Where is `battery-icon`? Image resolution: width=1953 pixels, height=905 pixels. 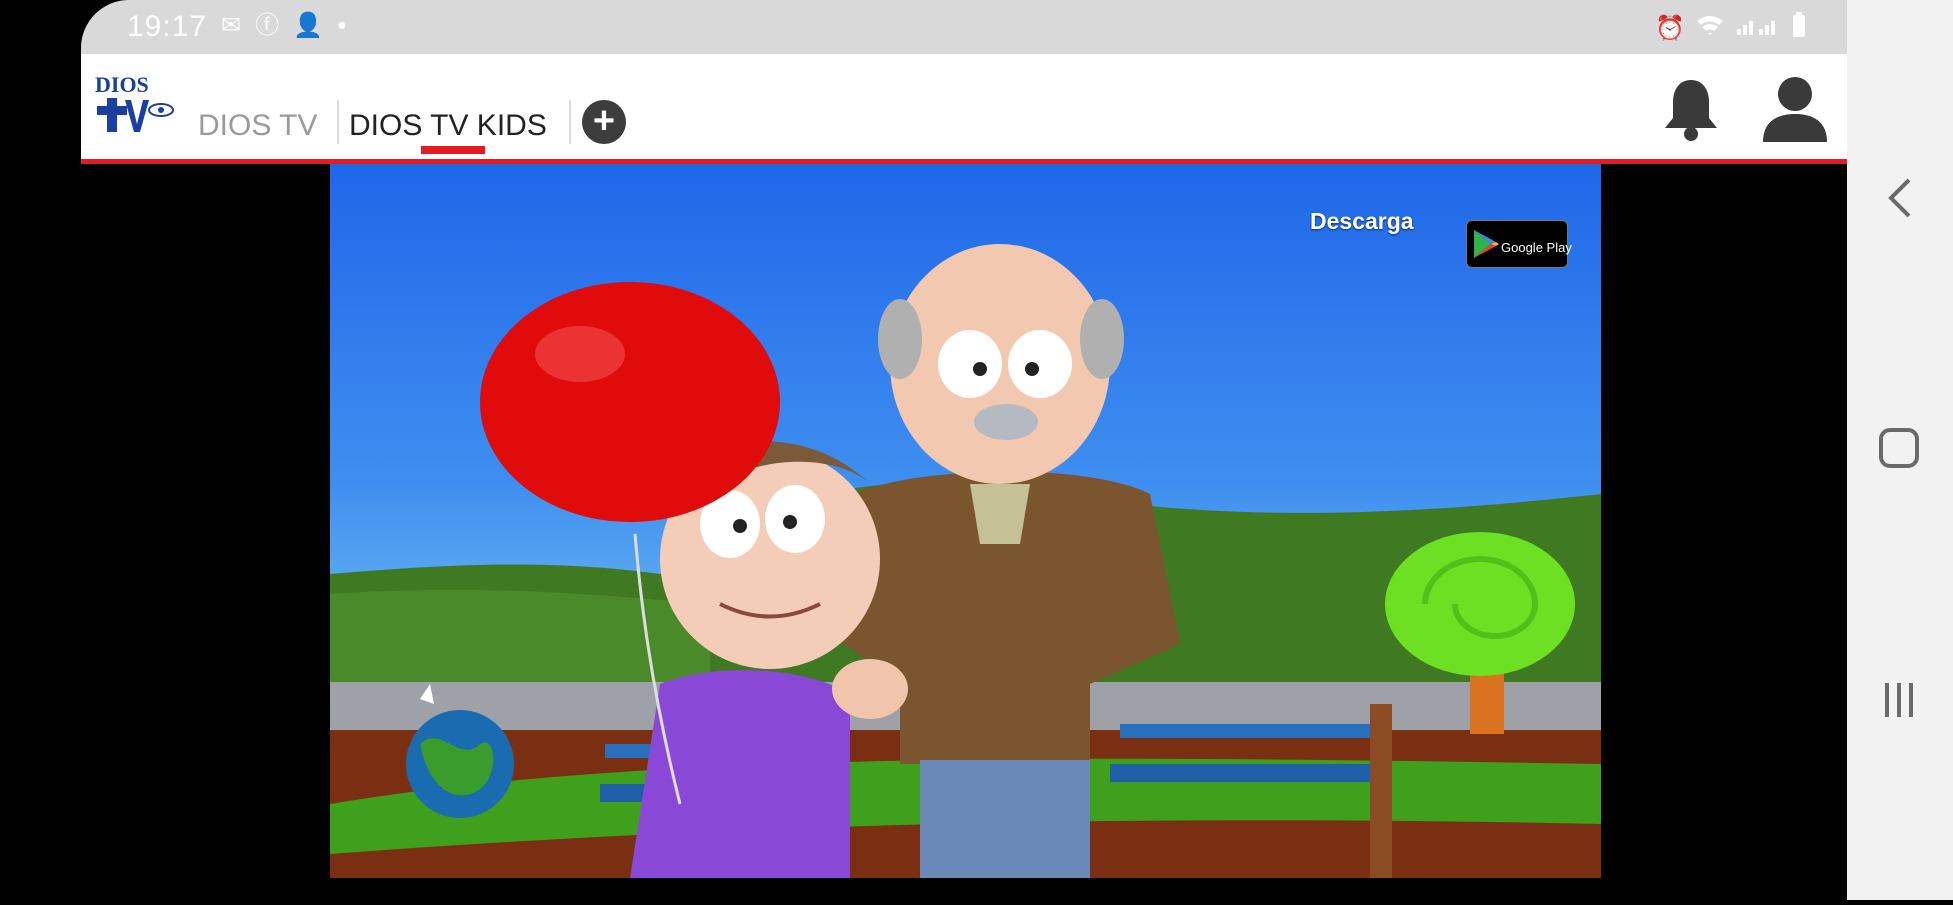
battery-icon is located at coordinates (1799, 28).